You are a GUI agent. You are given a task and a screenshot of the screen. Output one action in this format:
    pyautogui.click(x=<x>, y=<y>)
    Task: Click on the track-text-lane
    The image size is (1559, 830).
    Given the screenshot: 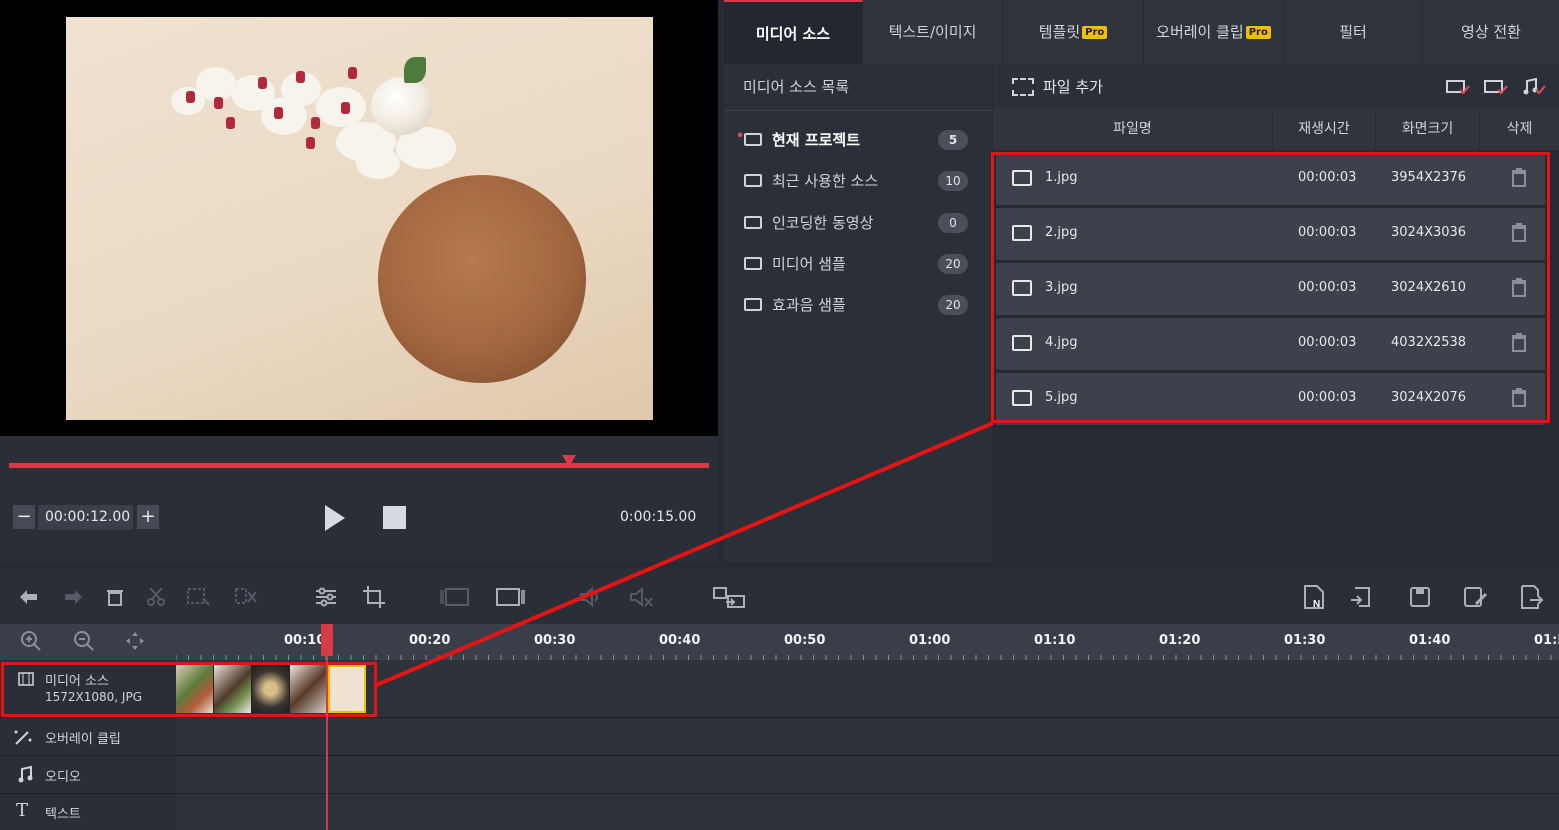 What is the action you would take?
    pyautogui.click(x=867, y=812)
    